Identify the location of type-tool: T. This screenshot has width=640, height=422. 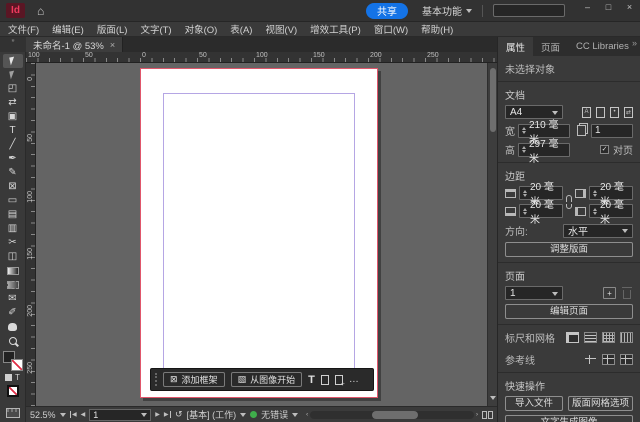
(13, 131).